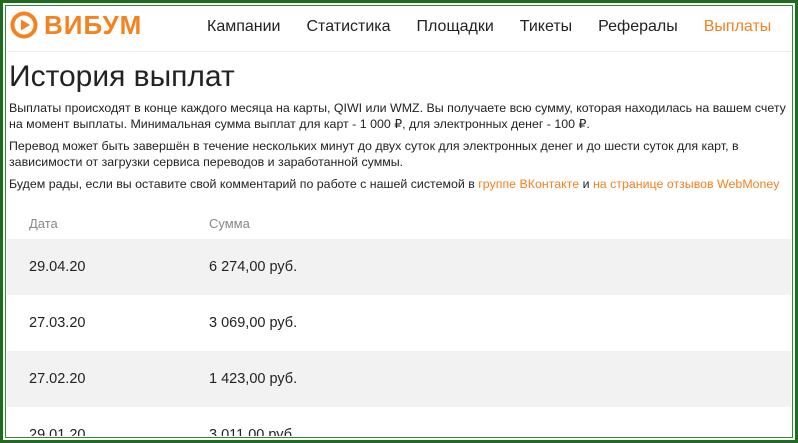 The height and width of the screenshot is (443, 798). I want to click on row-sum: 3 069,00 руб., so click(253, 323).